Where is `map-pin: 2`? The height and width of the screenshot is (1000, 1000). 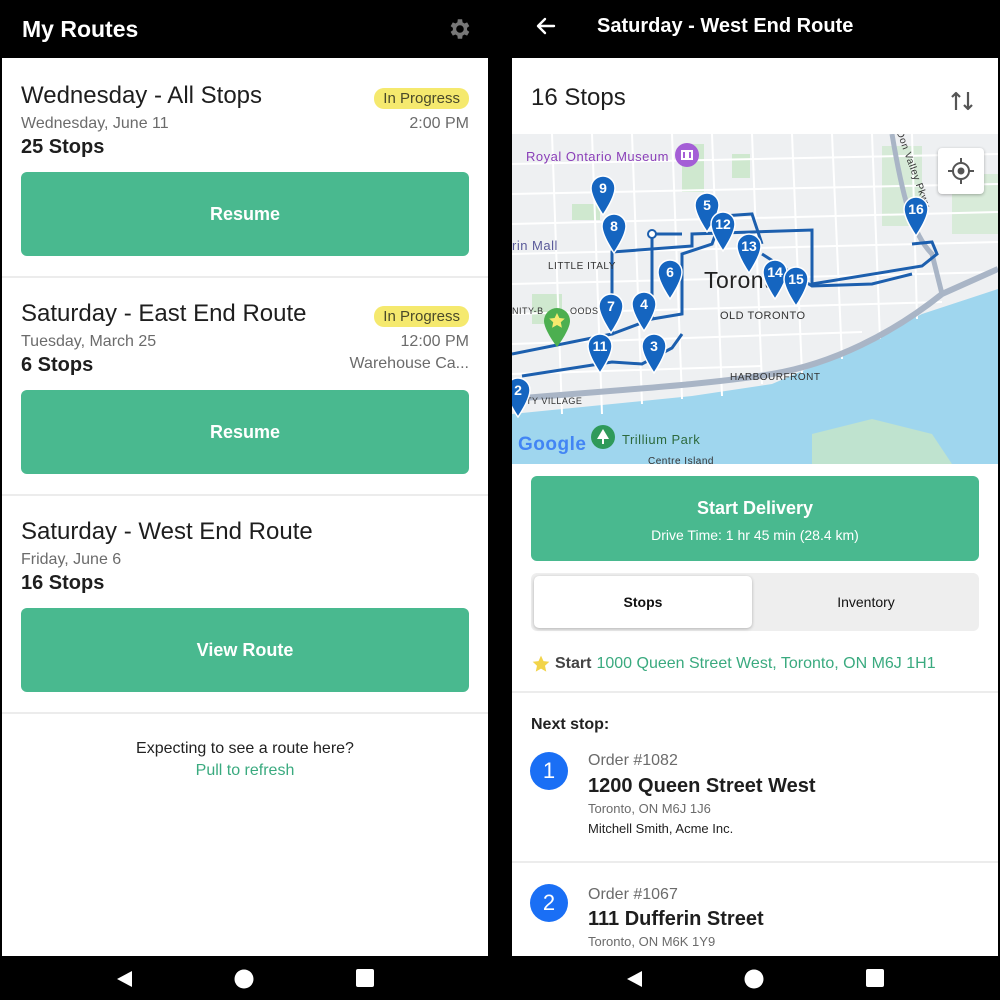
map-pin: 2 is located at coordinates (522, 397).